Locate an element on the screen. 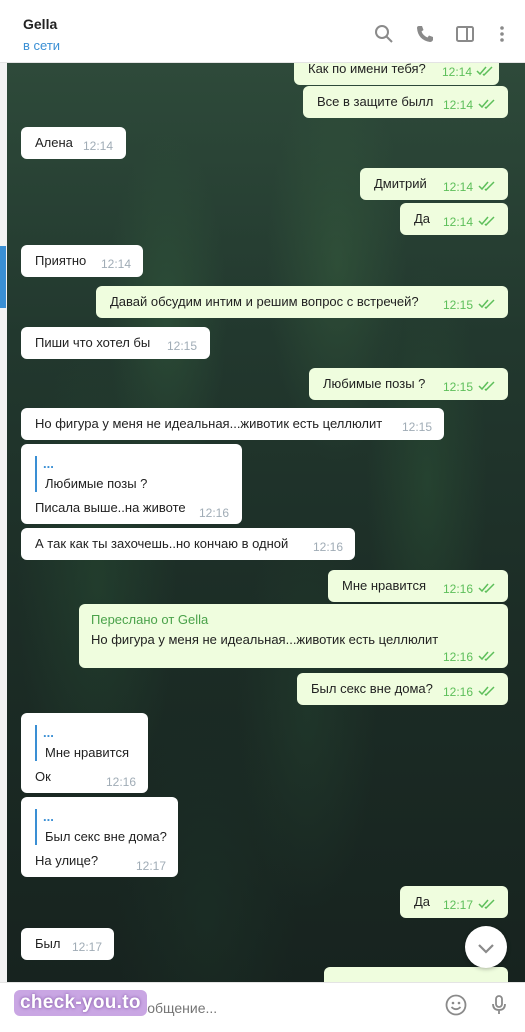  message-text: Ок is located at coordinates (43, 776).